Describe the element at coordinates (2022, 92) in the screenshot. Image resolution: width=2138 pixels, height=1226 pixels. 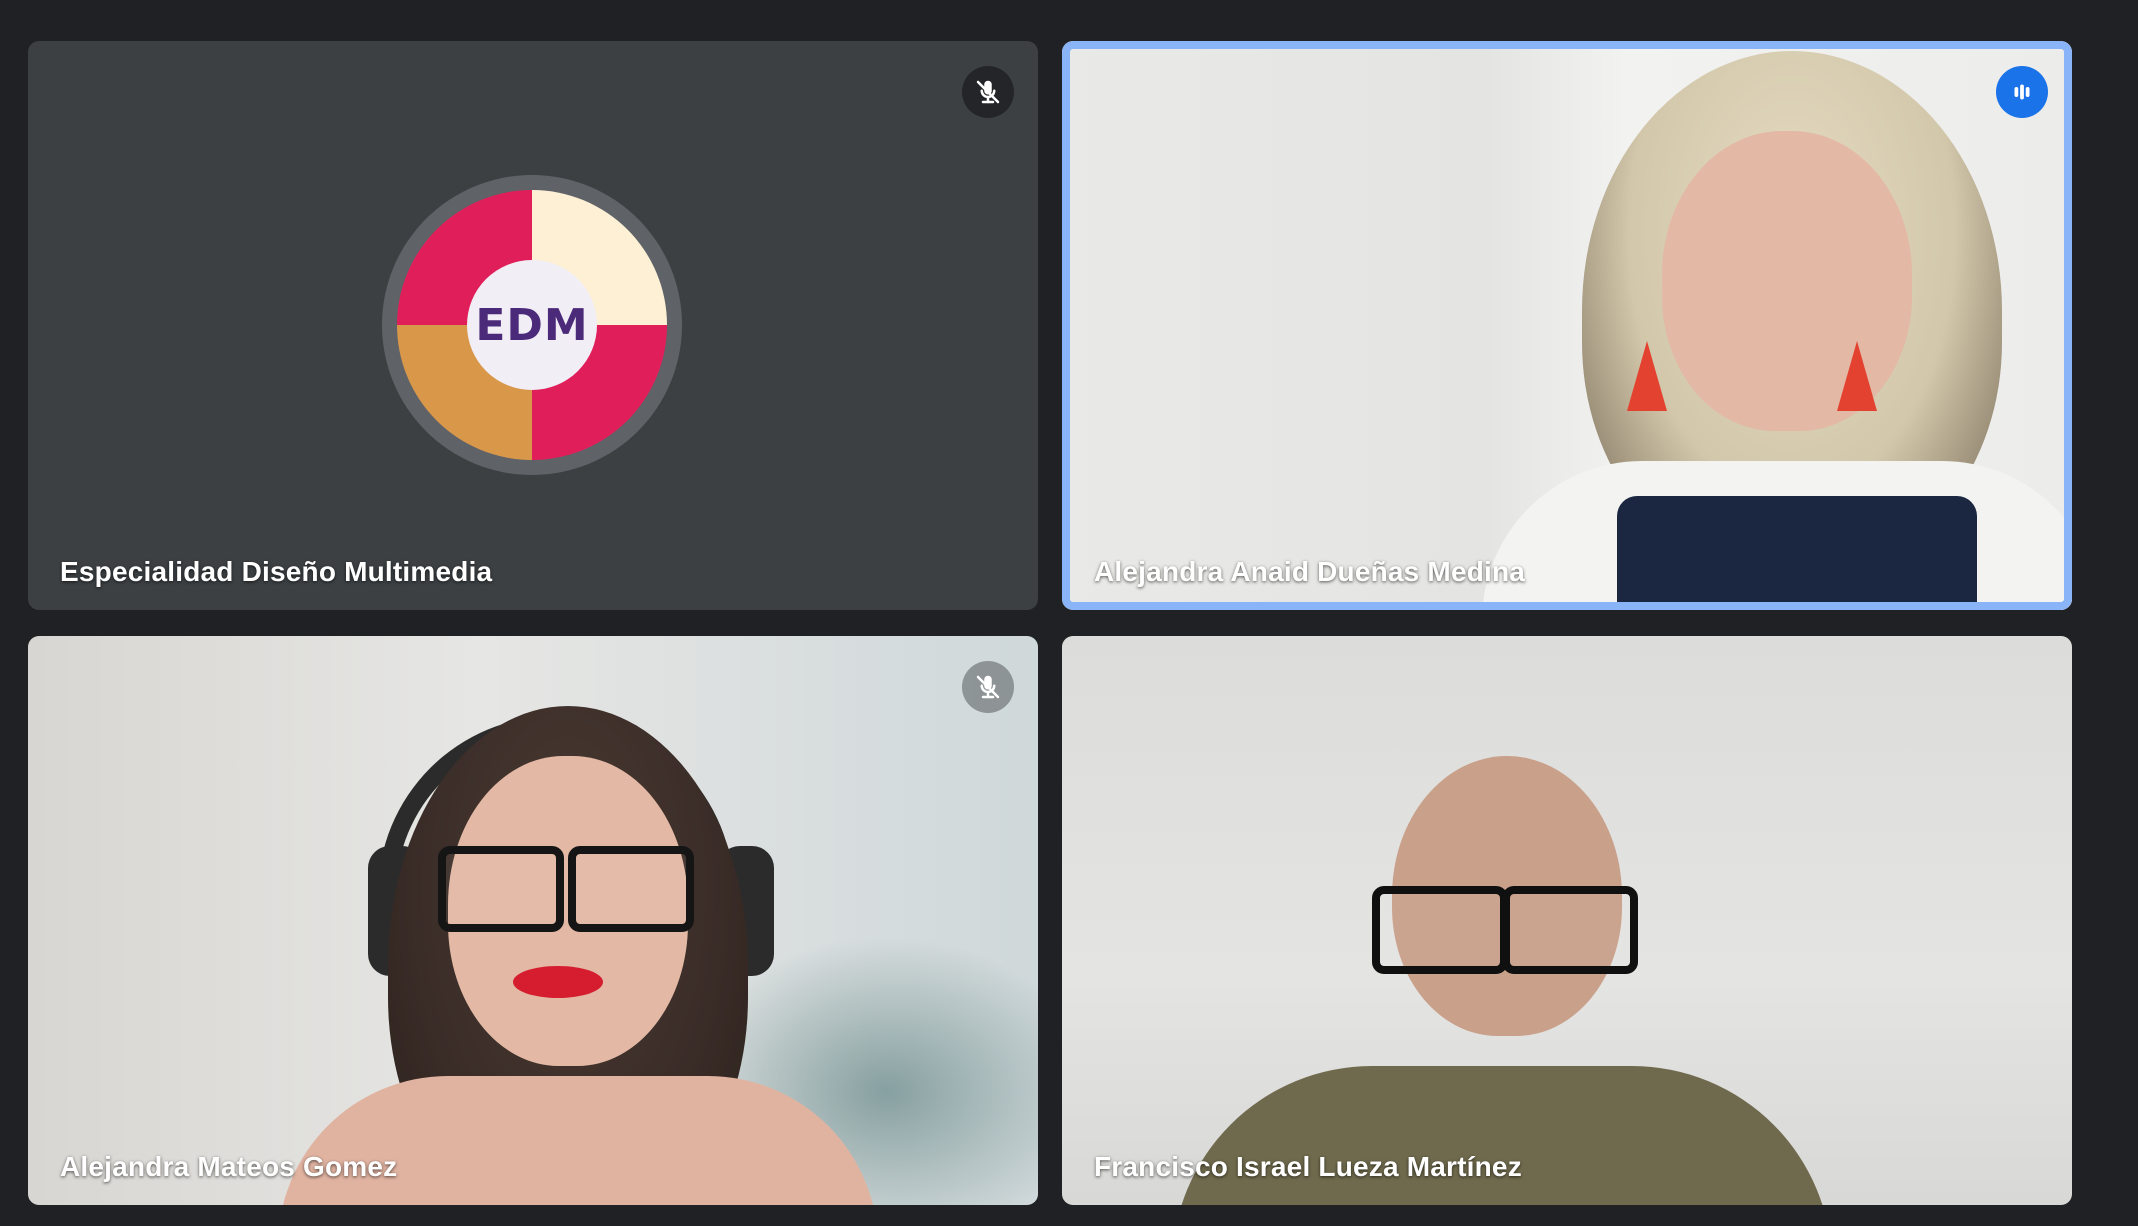
I see `audio-level-icon` at that location.